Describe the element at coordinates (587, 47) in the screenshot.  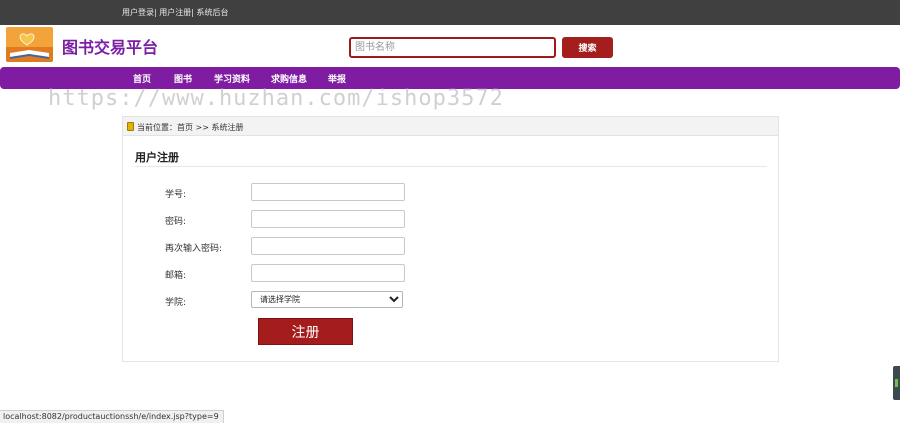
I see `search-button: 搜索` at that location.